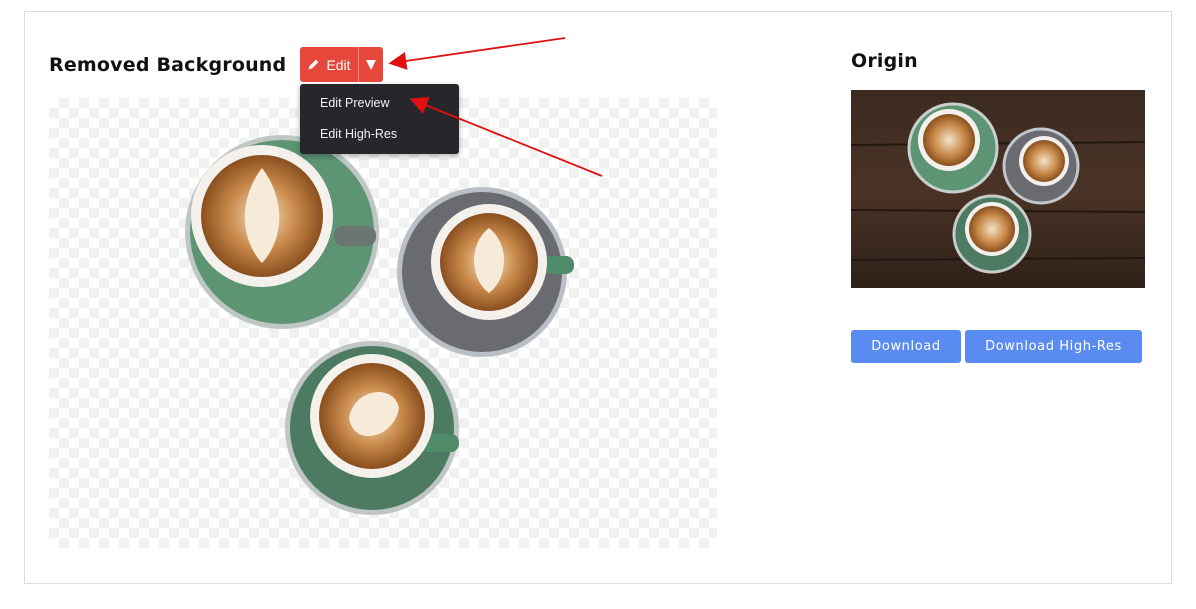 This screenshot has width=1196, height=609. I want to click on edit-button: Edit, so click(329, 64).